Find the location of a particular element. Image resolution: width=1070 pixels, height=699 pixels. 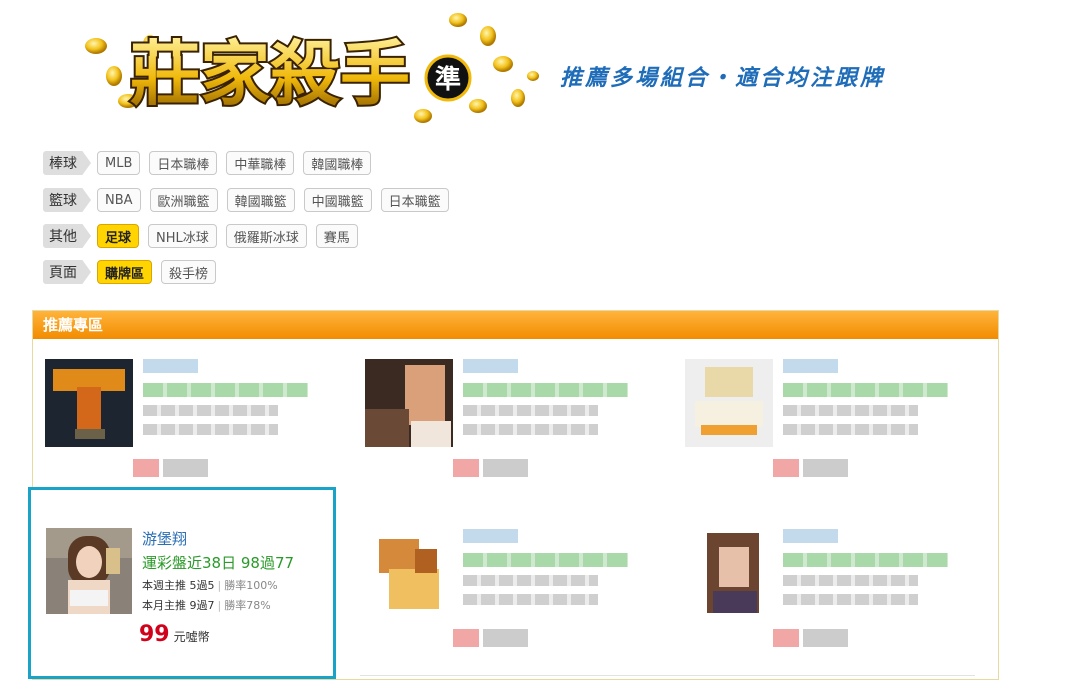

filter-soccer: 足球 is located at coordinates (118, 236).